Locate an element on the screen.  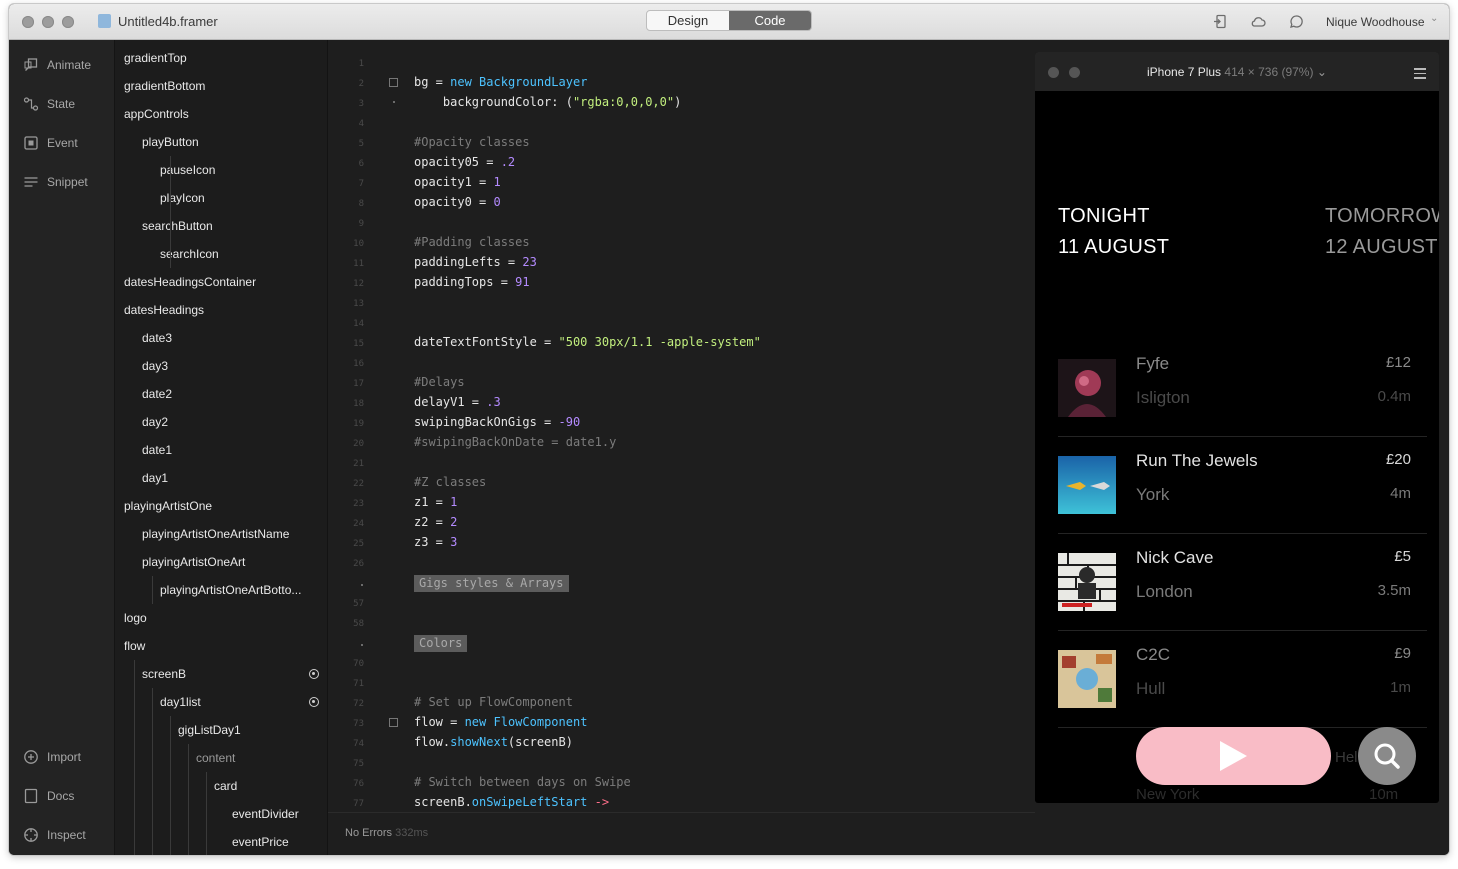
folded-region: Colors is located at coordinates (441, 643).